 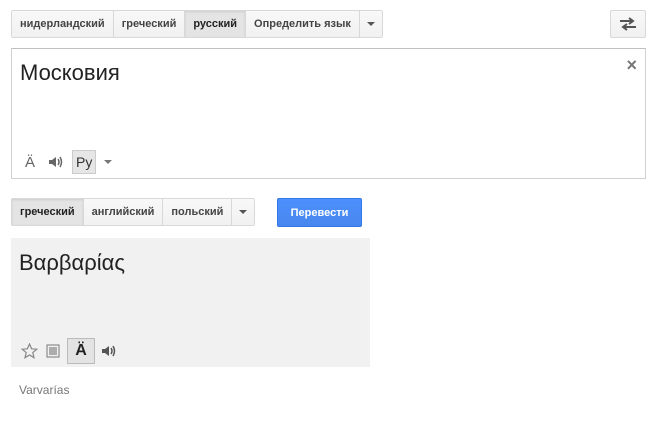 What do you see at coordinates (631, 65) in the screenshot?
I see `clear-icon: ×` at bounding box center [631, 65].